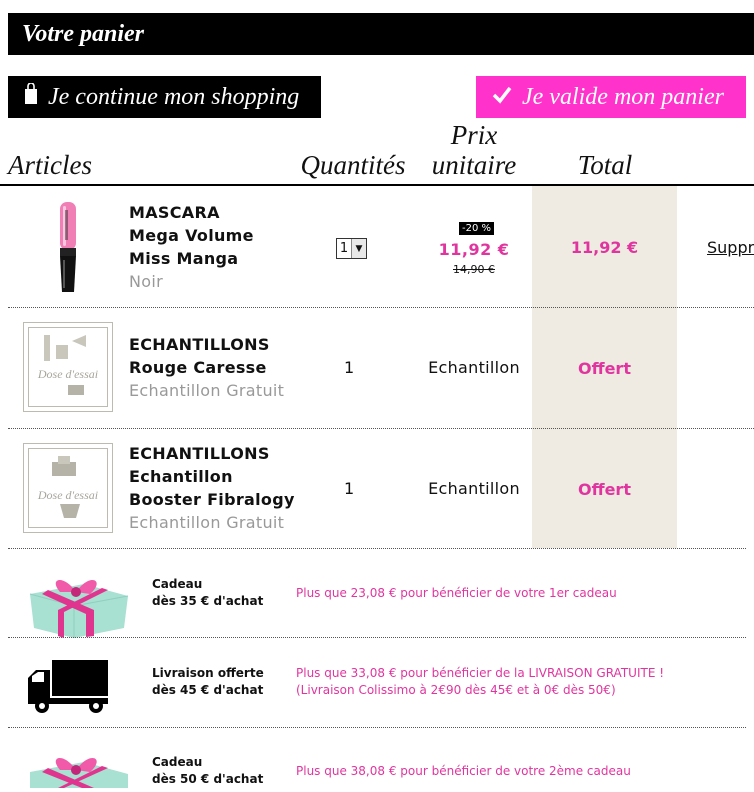 The height and width of the screenshot is (792, 754). Describe the element at coordinates (208, 673) in the screenshot. I see `promo-threshold-line1: Livraison offerte` at that location.